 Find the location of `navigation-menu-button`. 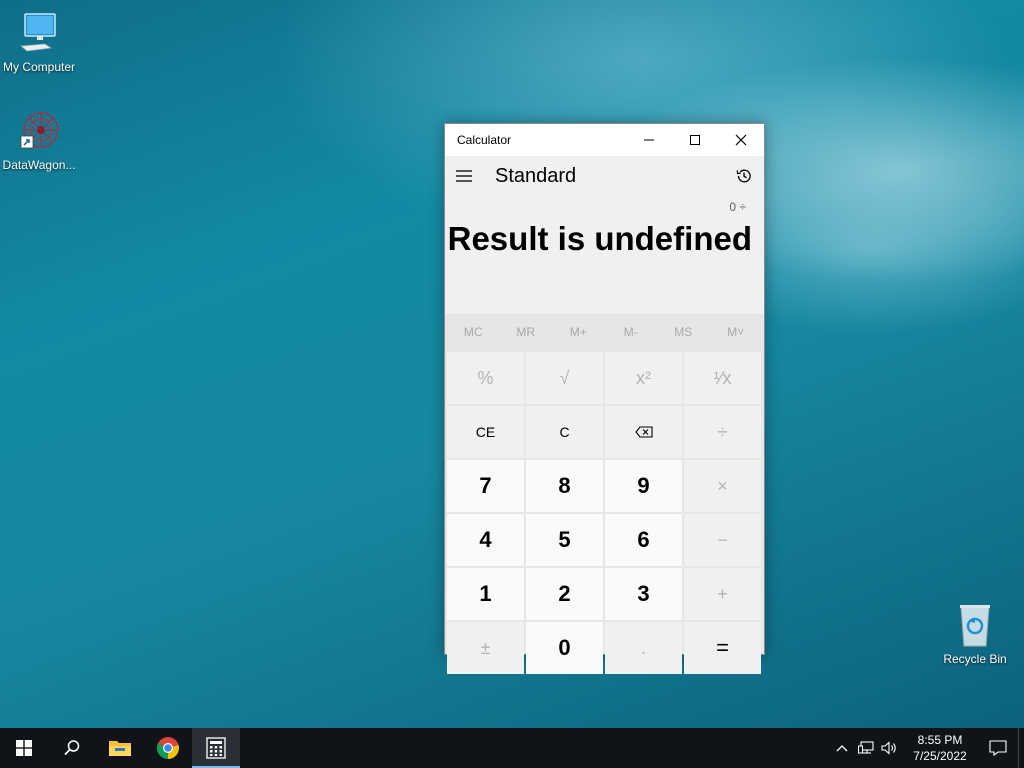

navigation-menu-button is located at coordinates (464, 176).